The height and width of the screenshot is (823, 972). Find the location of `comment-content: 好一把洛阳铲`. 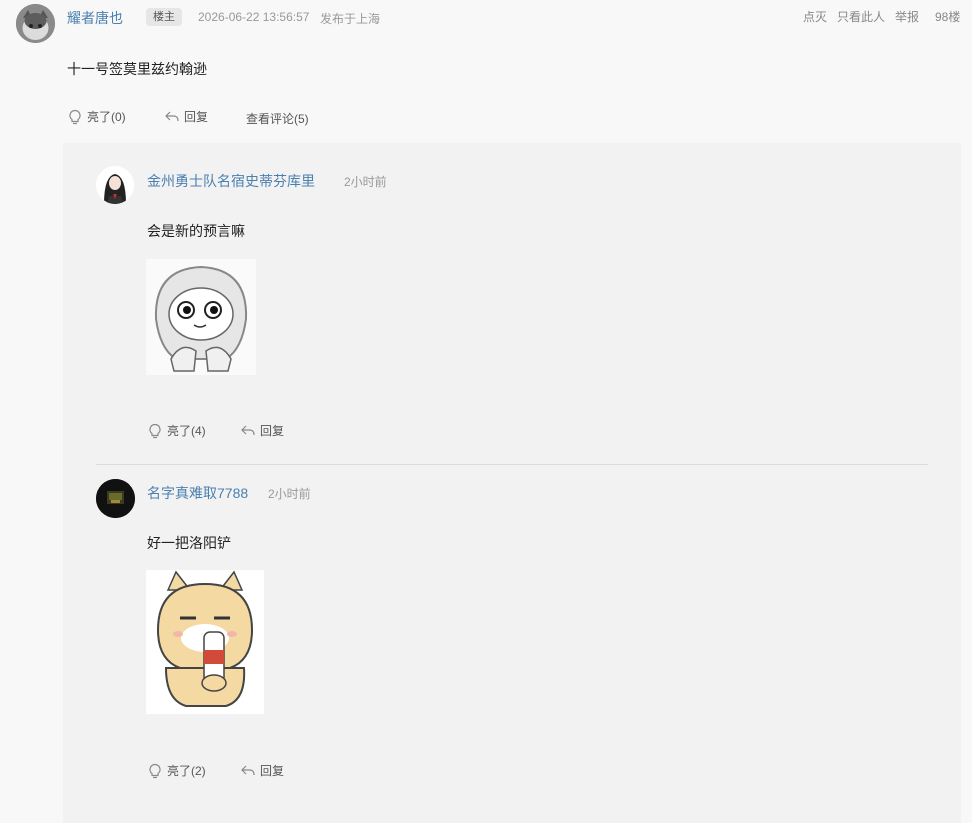

comment-content: 好一把洛阳铲 is located at coordinates (189, 543).